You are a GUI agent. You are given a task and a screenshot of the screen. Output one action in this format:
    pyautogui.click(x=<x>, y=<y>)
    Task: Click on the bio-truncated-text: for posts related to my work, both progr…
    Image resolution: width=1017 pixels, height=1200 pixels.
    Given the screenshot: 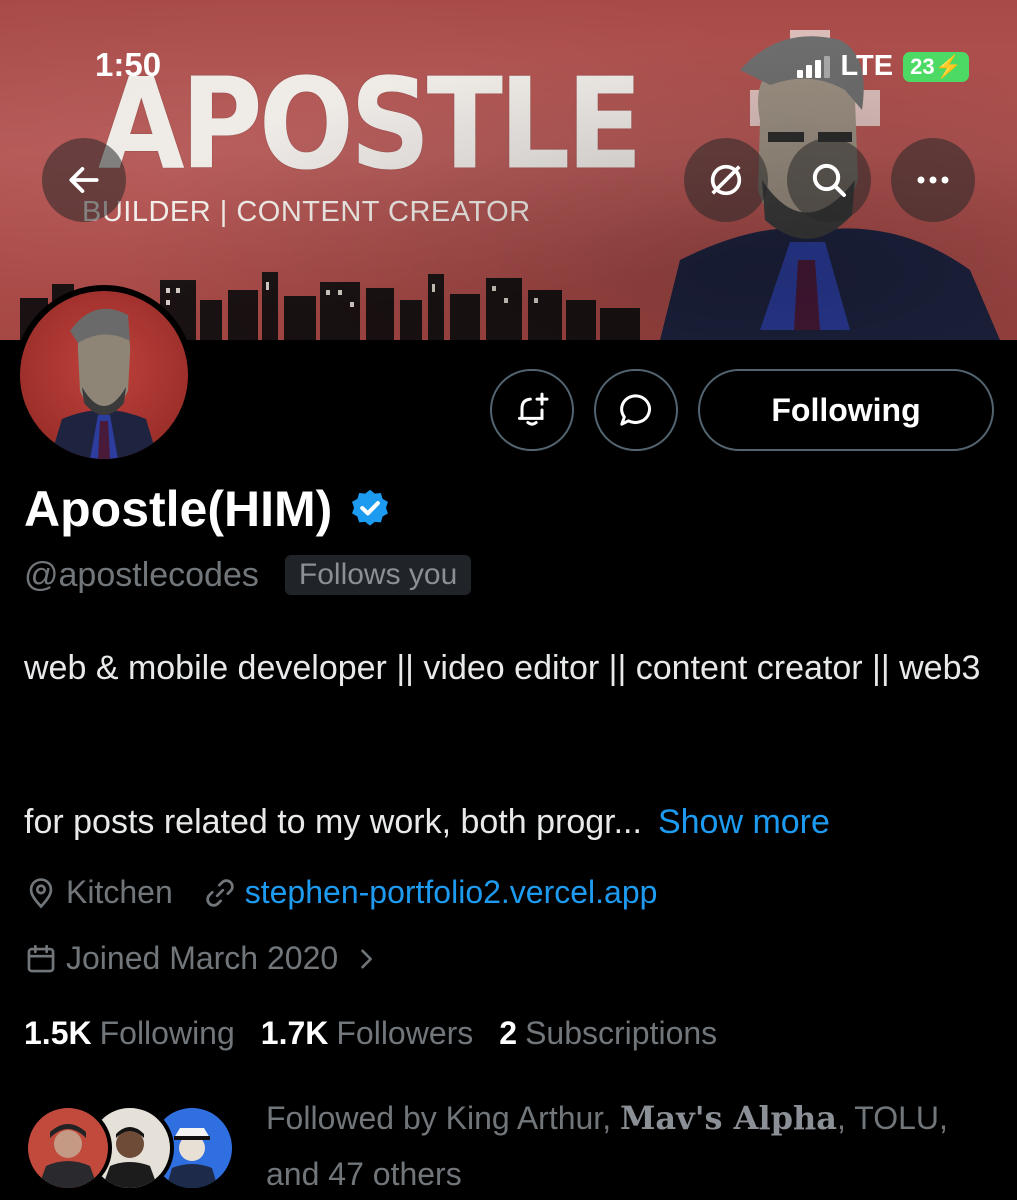 What is the action you would take?
    pyautogui.click(x=333, y=822)
    